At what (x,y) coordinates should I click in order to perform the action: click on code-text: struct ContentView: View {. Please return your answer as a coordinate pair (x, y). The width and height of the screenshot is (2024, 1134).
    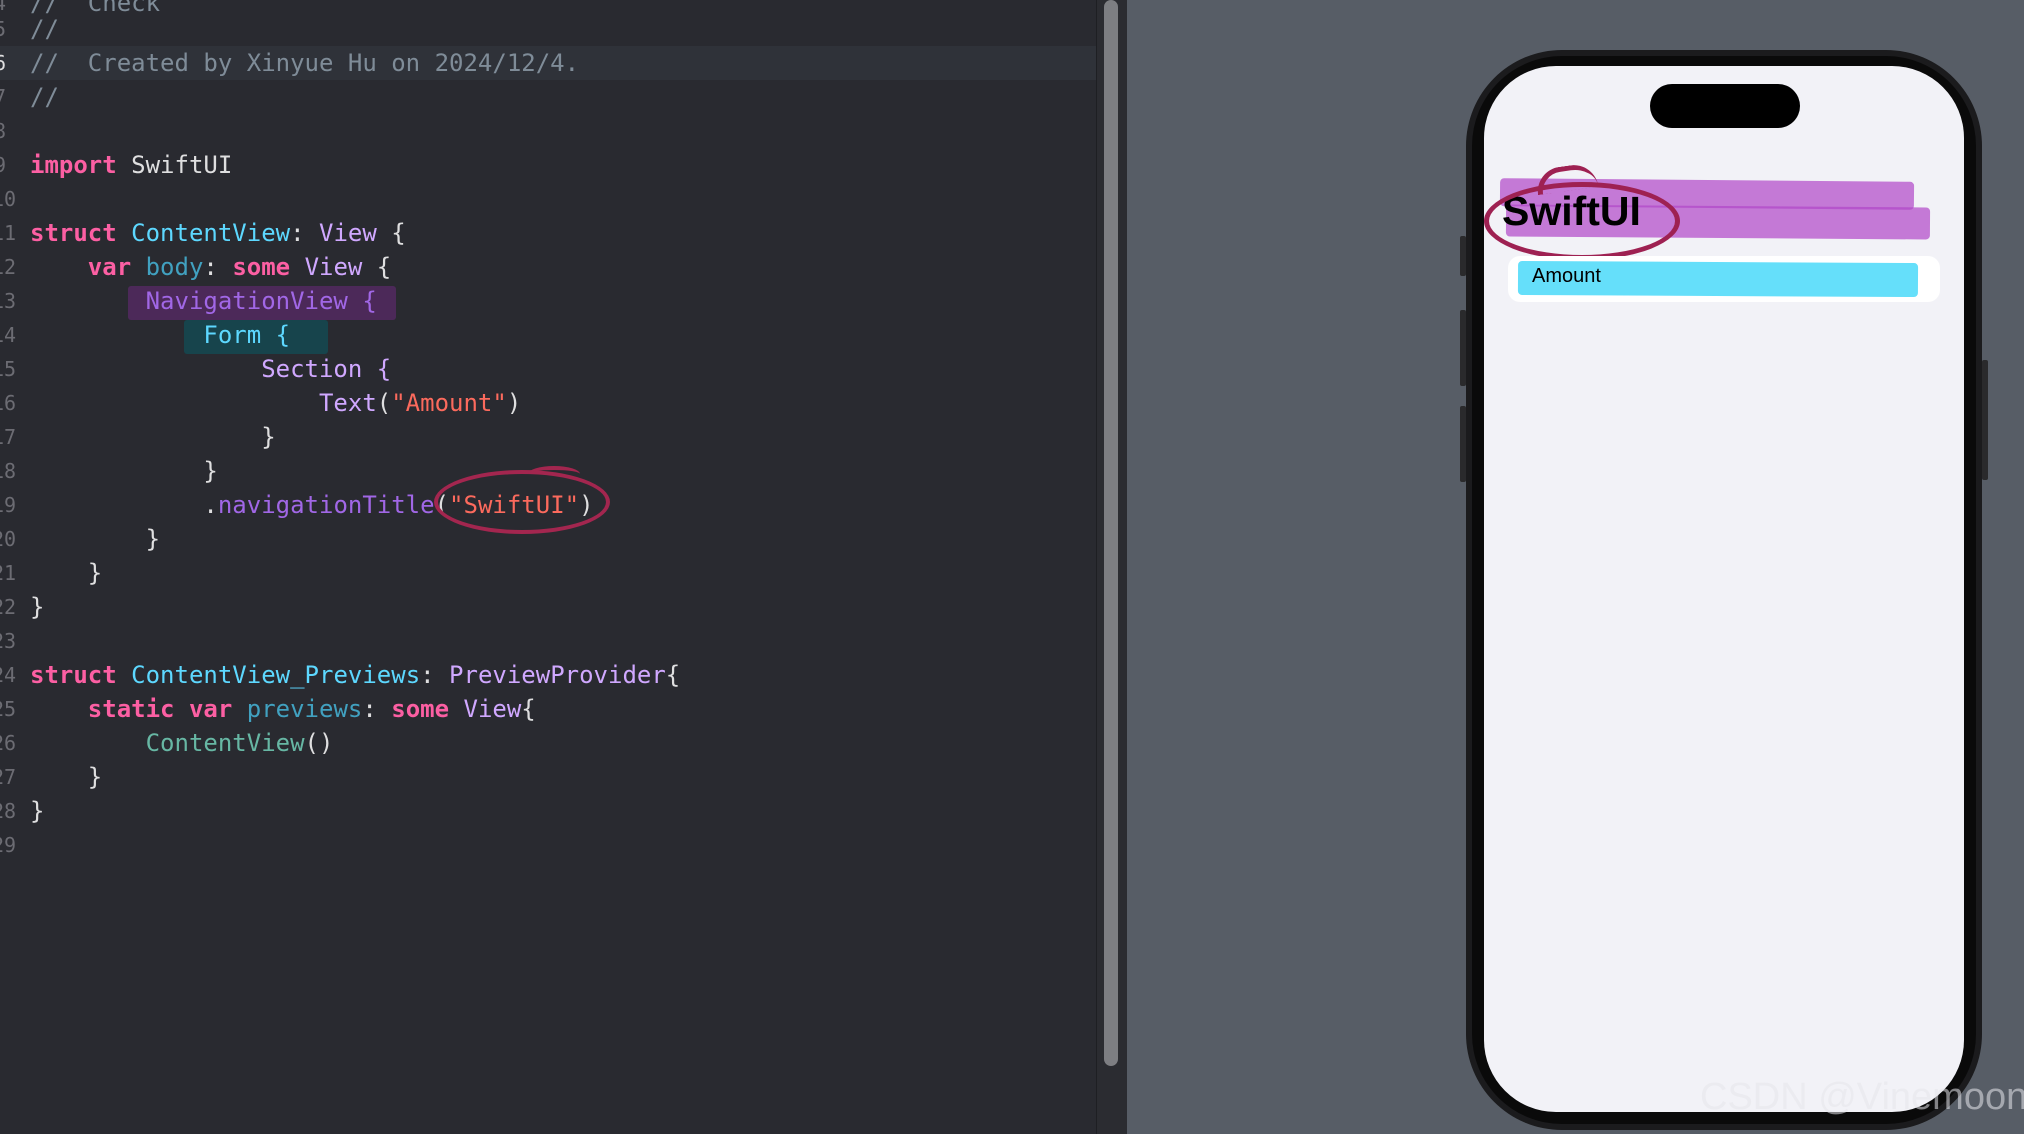
    Looking at the image, I should click on (218, 233).